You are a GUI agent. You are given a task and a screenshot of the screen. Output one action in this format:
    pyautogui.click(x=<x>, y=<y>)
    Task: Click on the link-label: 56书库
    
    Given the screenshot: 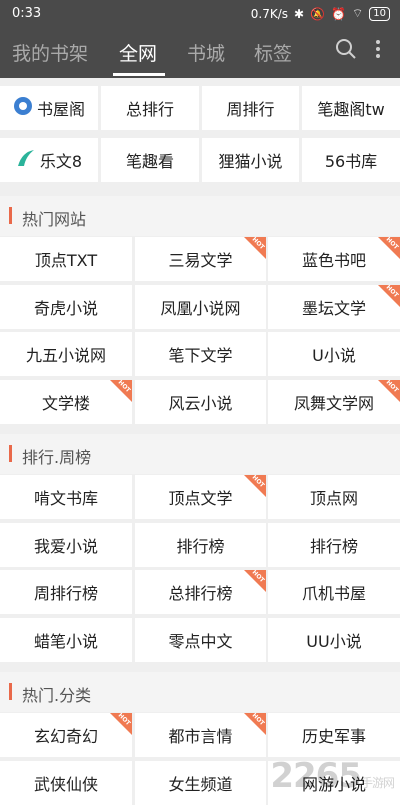 What is the action you would take?
    pyautogui.click(x=351, y=161)
    